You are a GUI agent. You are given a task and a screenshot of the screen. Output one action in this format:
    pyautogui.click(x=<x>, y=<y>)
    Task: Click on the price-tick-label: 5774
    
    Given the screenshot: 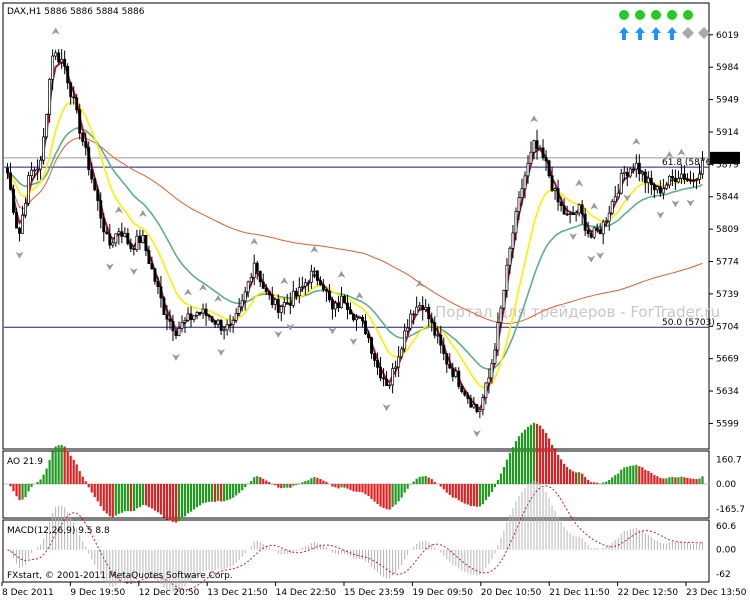 What is the action you would take?
    pyautogui.click(x=727, y=262)
    